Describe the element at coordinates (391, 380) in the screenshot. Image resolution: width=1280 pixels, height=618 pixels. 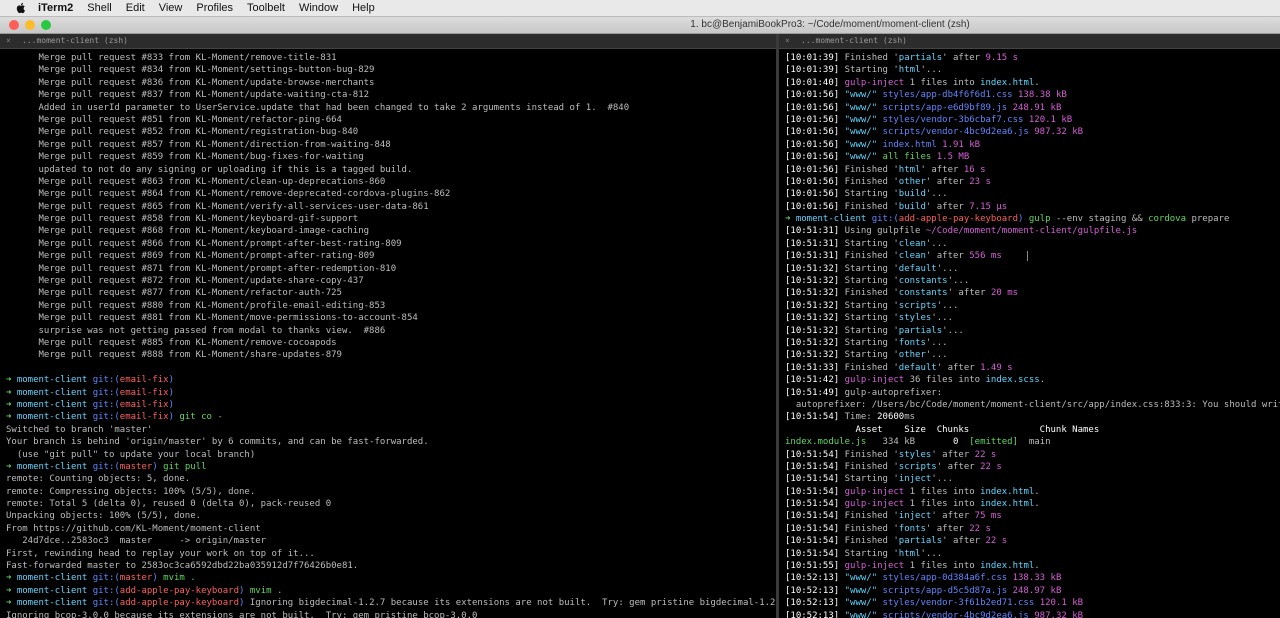
I see `terminal-line: ➜ moment-client git:(email-fix)` at that location.